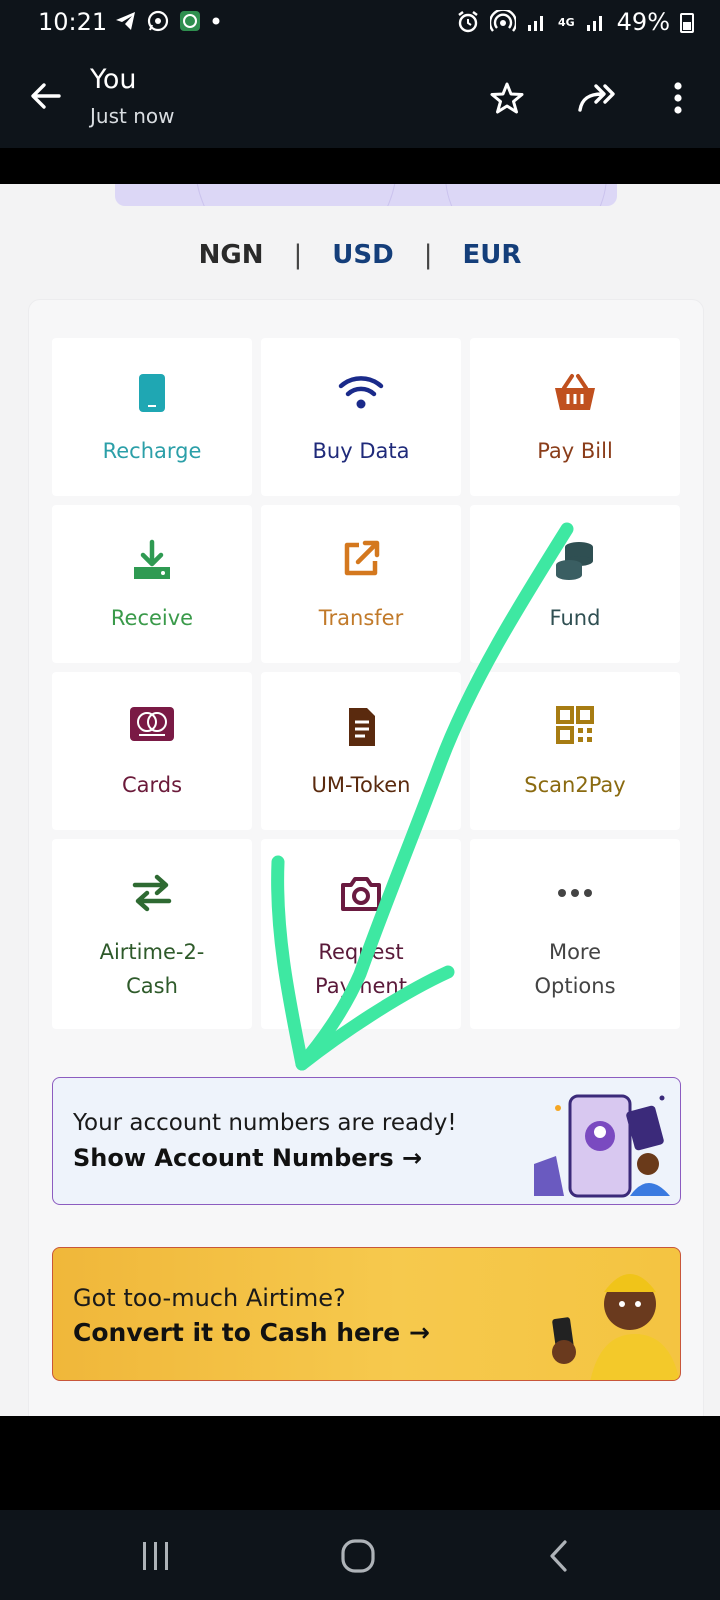 This screenshot has height=1600, width=720. Describe the element at coordinates (190, 21) in the screenshot. I see `app-notification-icon` at that location.